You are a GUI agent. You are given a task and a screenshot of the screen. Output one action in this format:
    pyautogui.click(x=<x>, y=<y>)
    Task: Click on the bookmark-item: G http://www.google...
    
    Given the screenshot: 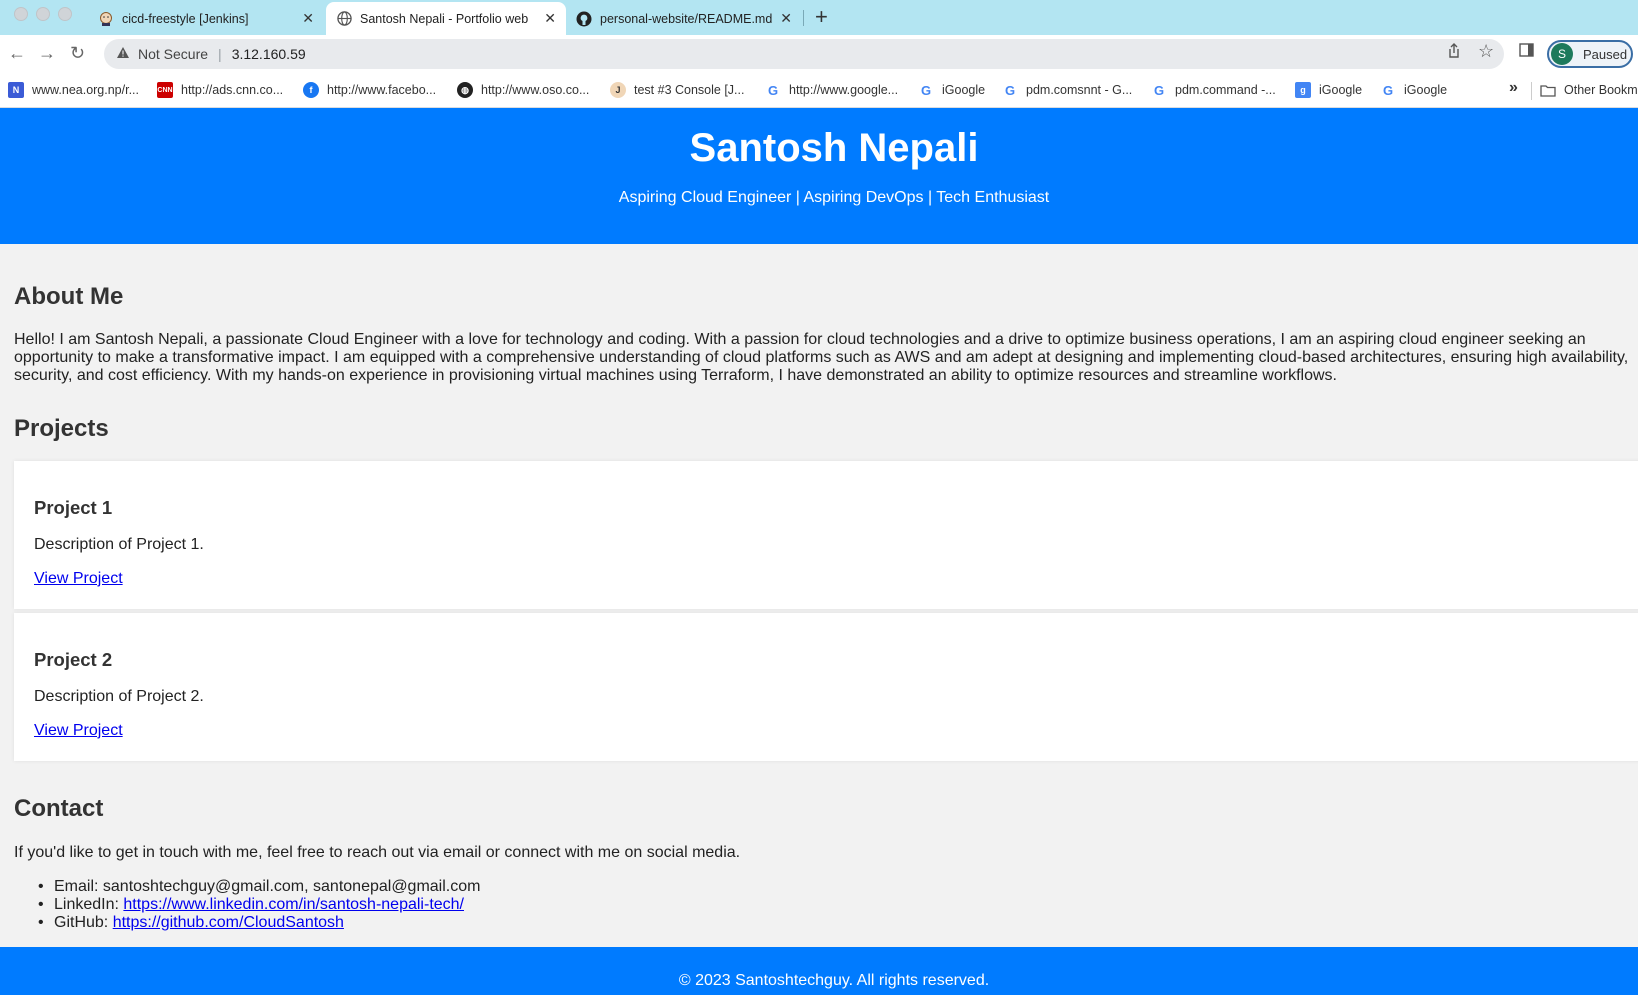 What is the action you would take?
    pyautogui.click(x=831, y=90)
    